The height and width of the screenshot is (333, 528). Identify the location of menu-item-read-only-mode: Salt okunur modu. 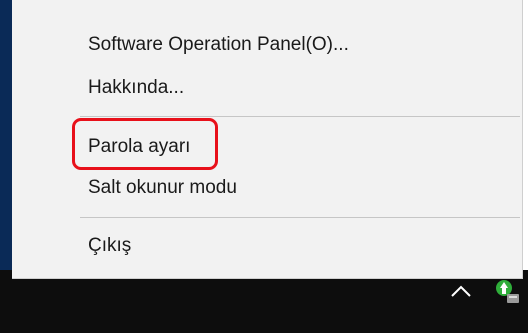
(267, 188).